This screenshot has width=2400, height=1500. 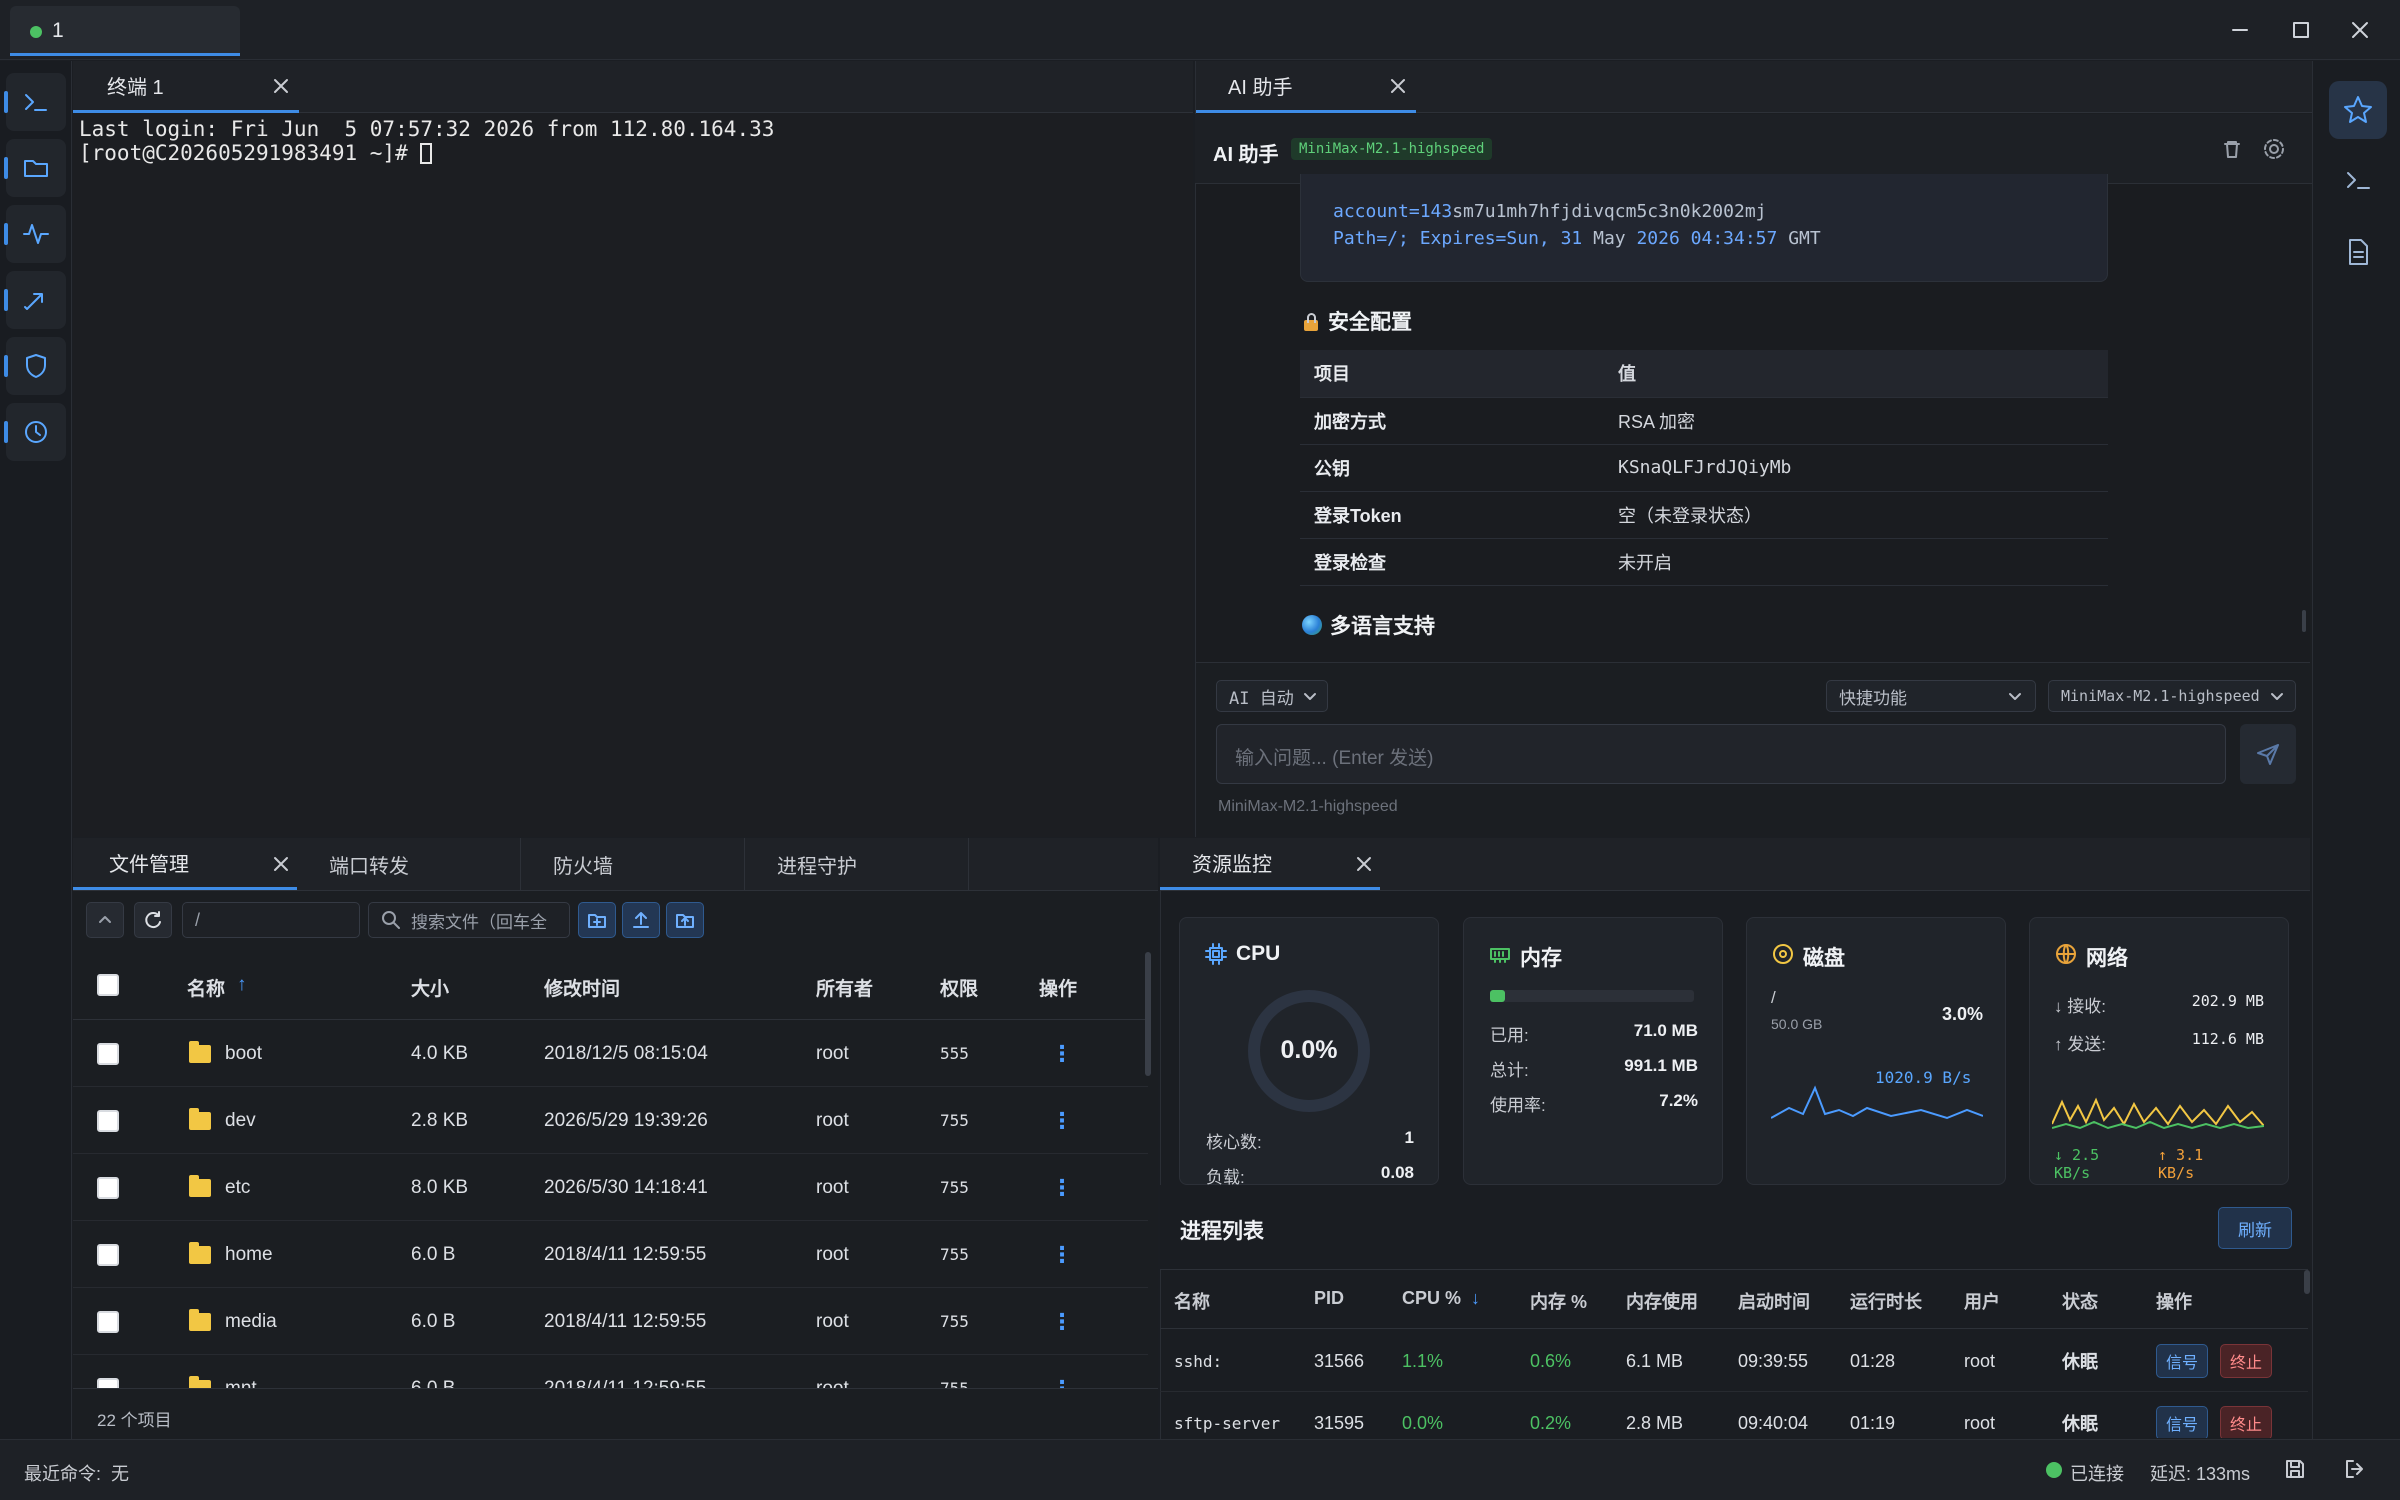 What do you see at coordinates (1773, 1360) in the screenshot?
I see `process-start-time: 09:39:55` at bounding box center [1773, 1360].